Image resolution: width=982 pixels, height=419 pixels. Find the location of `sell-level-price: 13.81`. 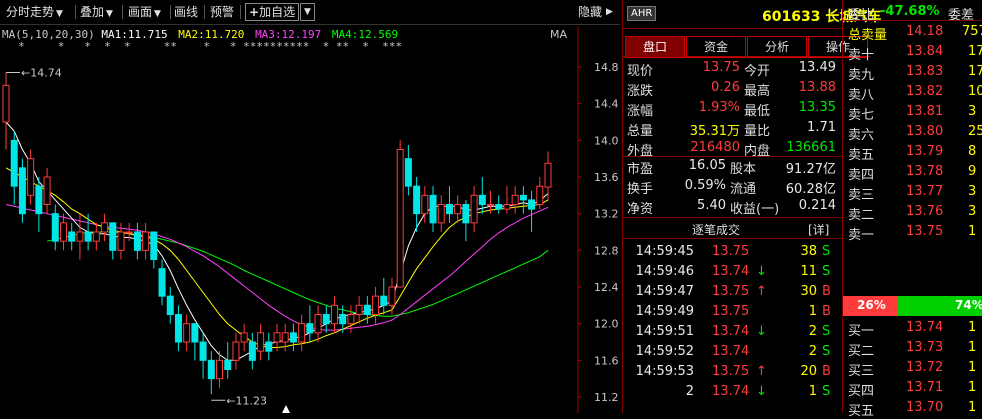

sell-level-price: 13.81 is located at coordinates (925, 111).